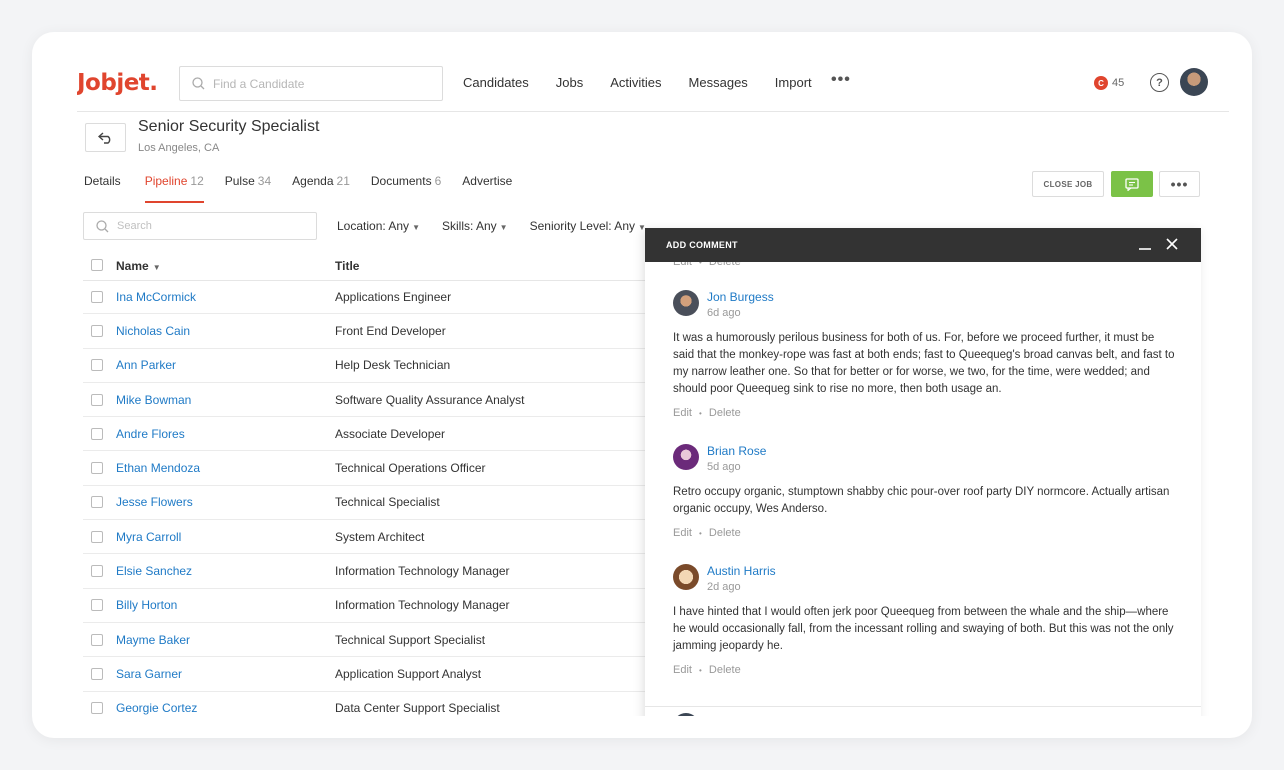 The height and width of the screenshot is (770, 1284). What do you see at coordinates (146, 365) in the screenshot?
I see `candidate-name: Ann Parker` at bounding box center [146, 365].